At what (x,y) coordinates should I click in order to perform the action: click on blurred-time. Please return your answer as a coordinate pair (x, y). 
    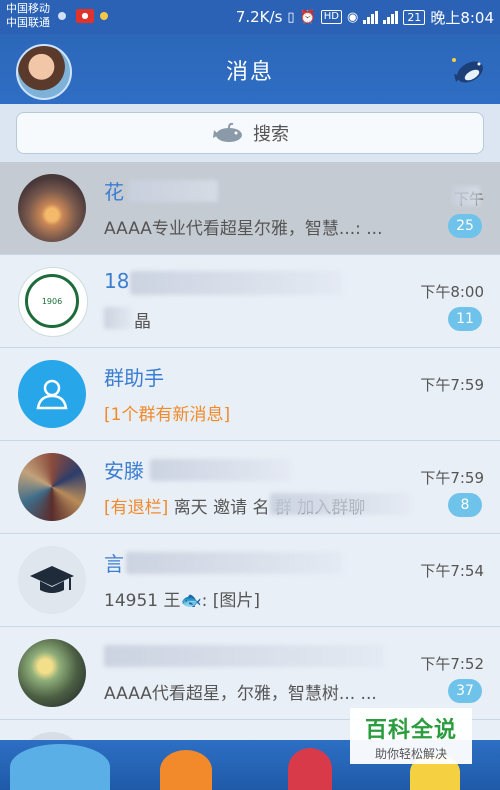
    Looking at the image, I should click on (466, 196).